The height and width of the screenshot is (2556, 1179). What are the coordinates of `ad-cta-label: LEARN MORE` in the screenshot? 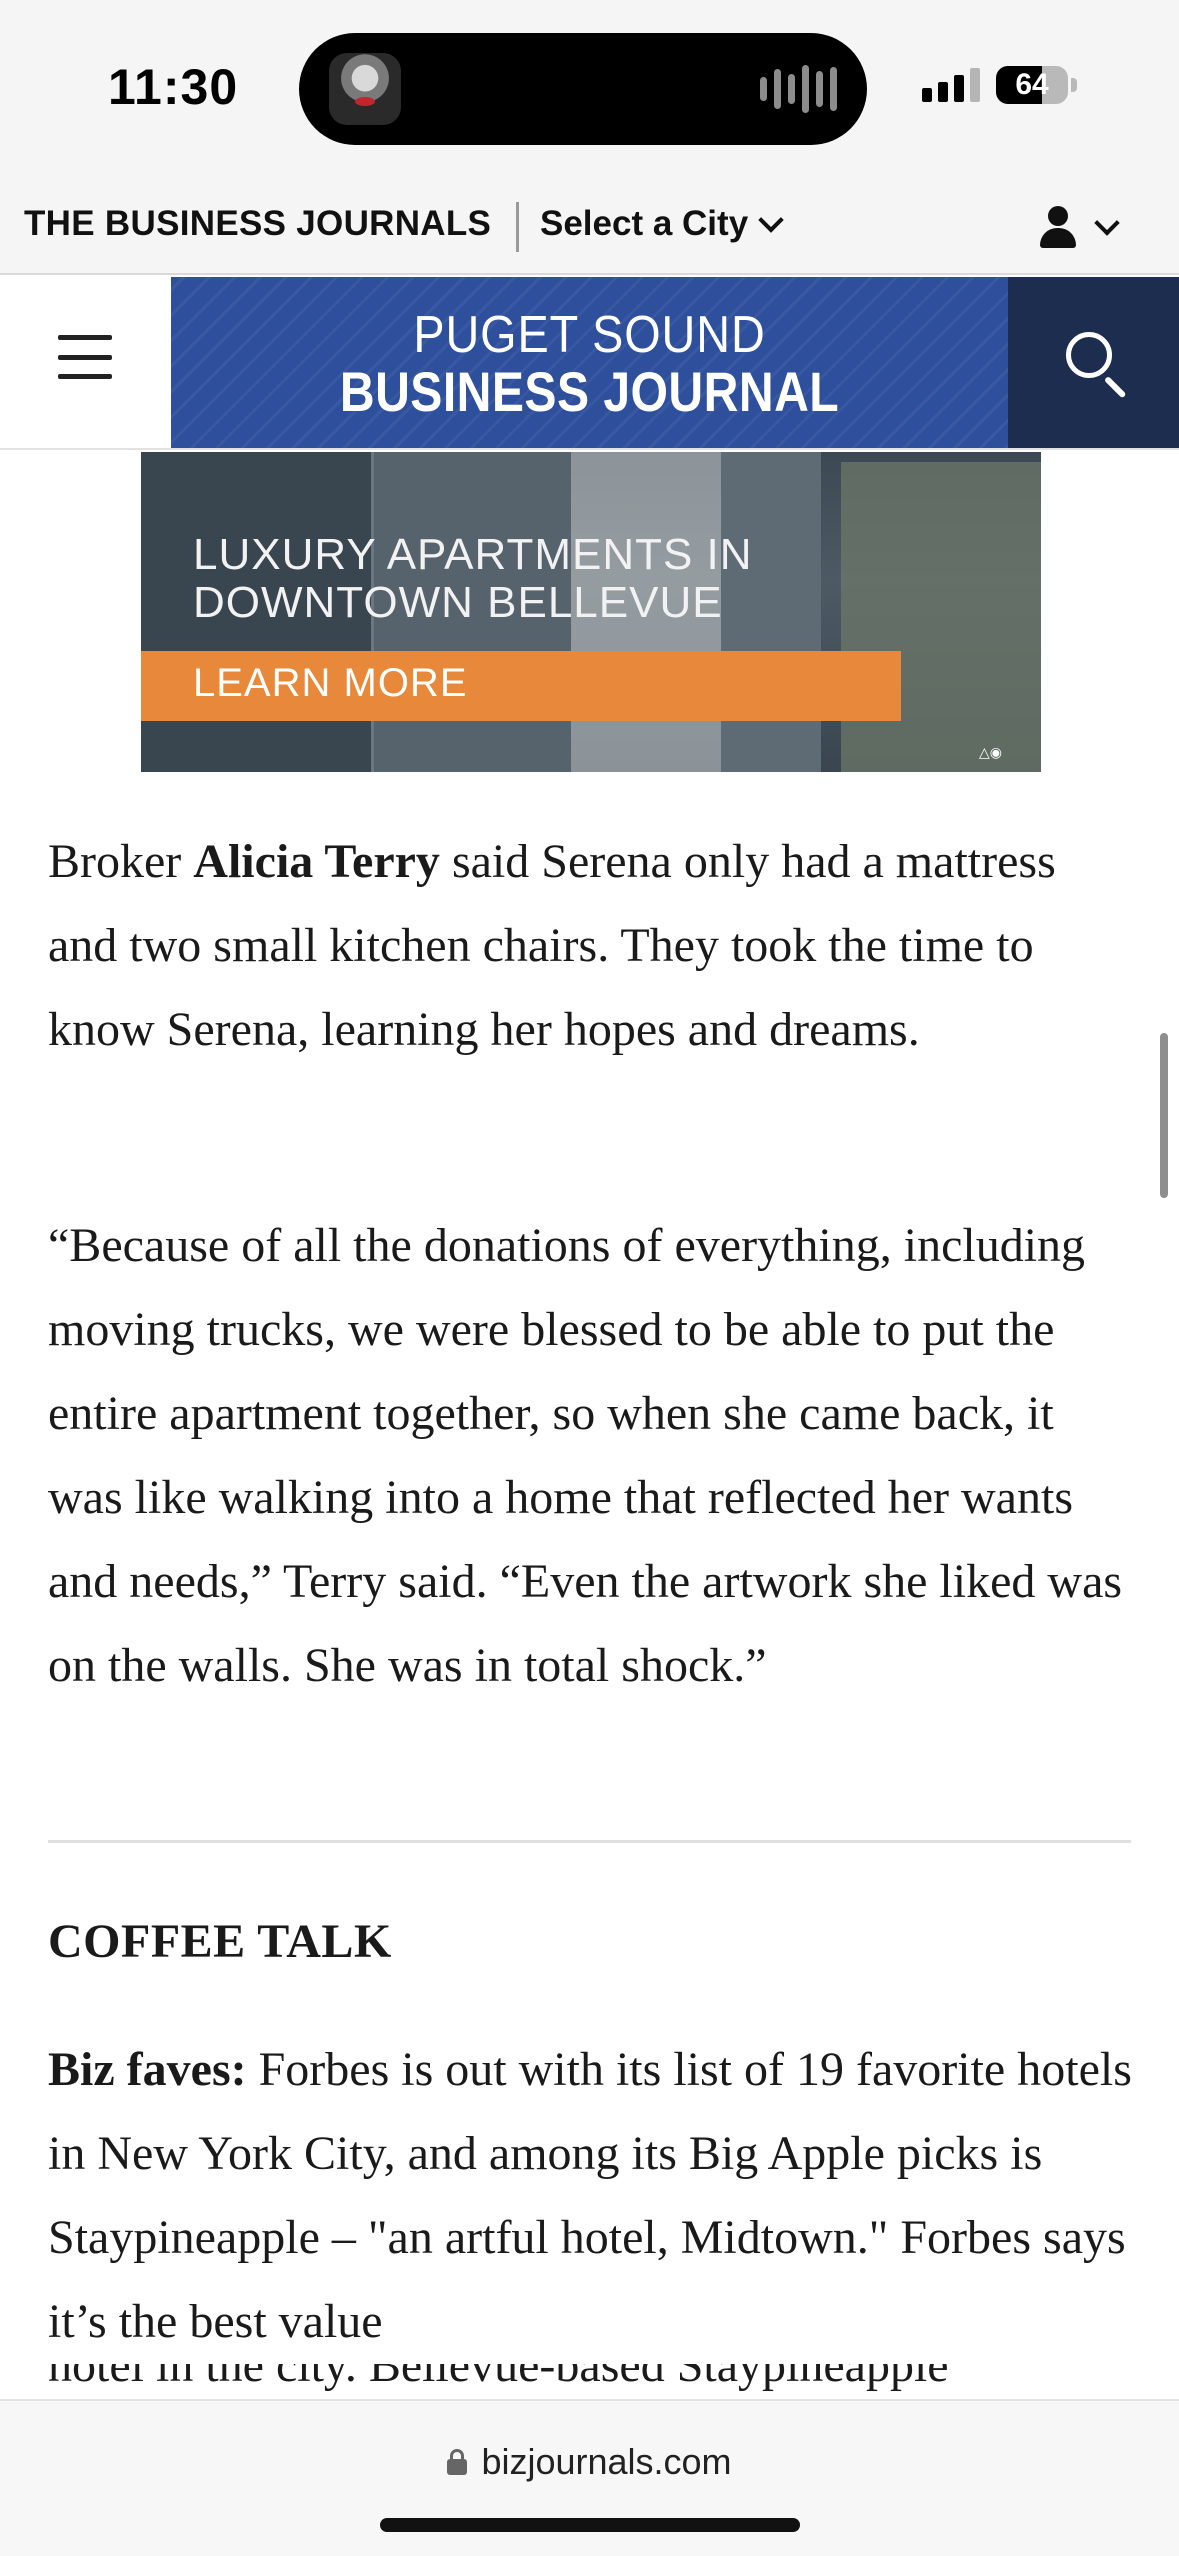 It's located at (330, 683).